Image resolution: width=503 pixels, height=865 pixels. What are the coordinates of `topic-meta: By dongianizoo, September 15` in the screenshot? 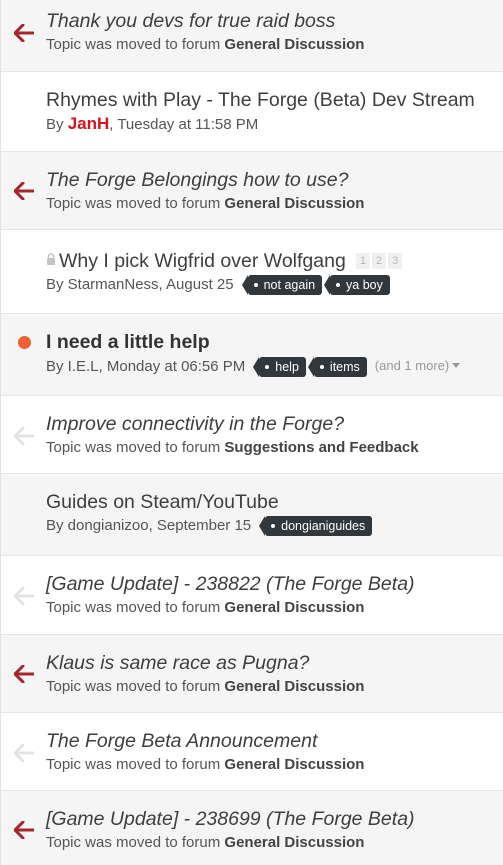 It's located at (149, 525).